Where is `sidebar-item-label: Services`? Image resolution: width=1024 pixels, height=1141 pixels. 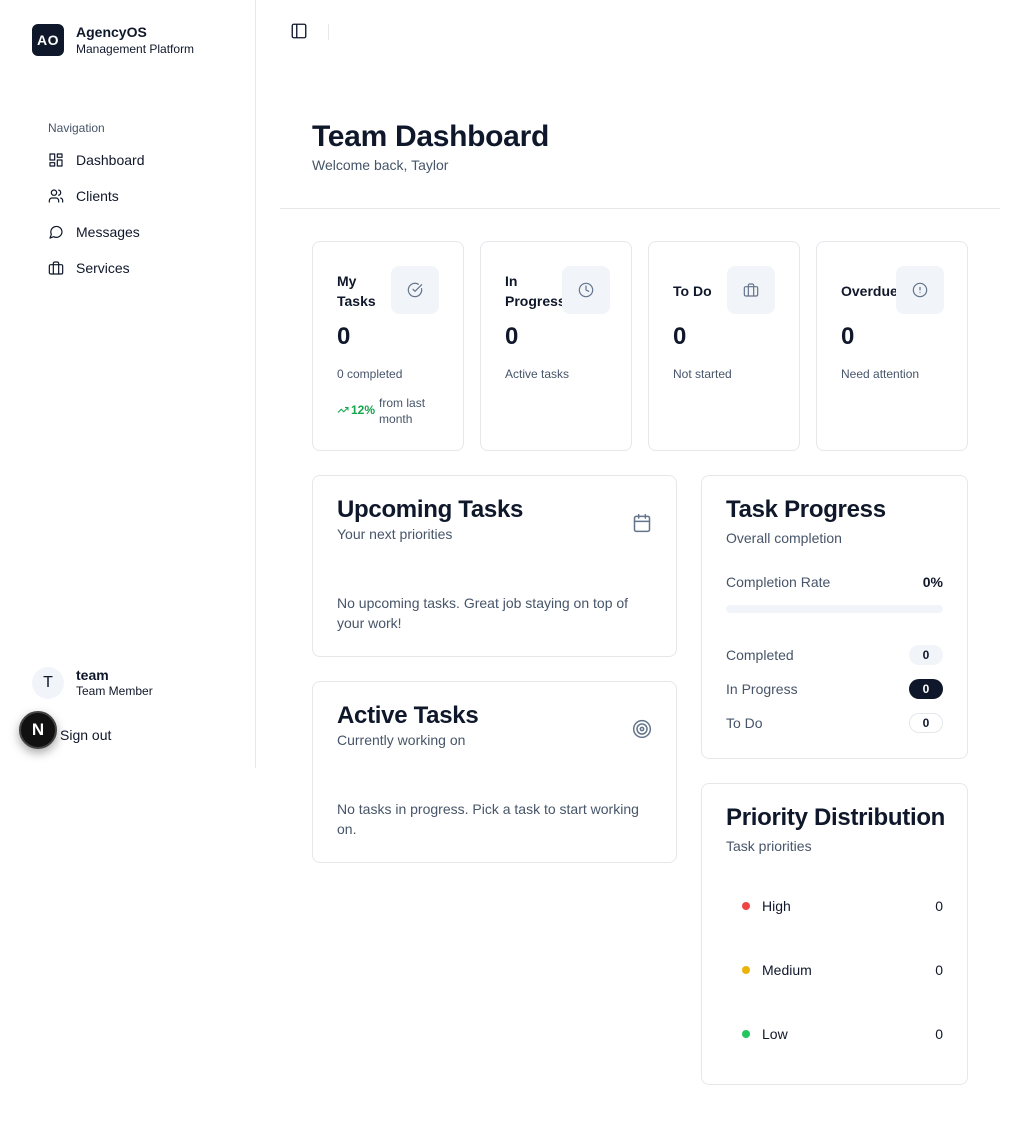 sidebar-item-label: Services is located at coordinates (103, 268).